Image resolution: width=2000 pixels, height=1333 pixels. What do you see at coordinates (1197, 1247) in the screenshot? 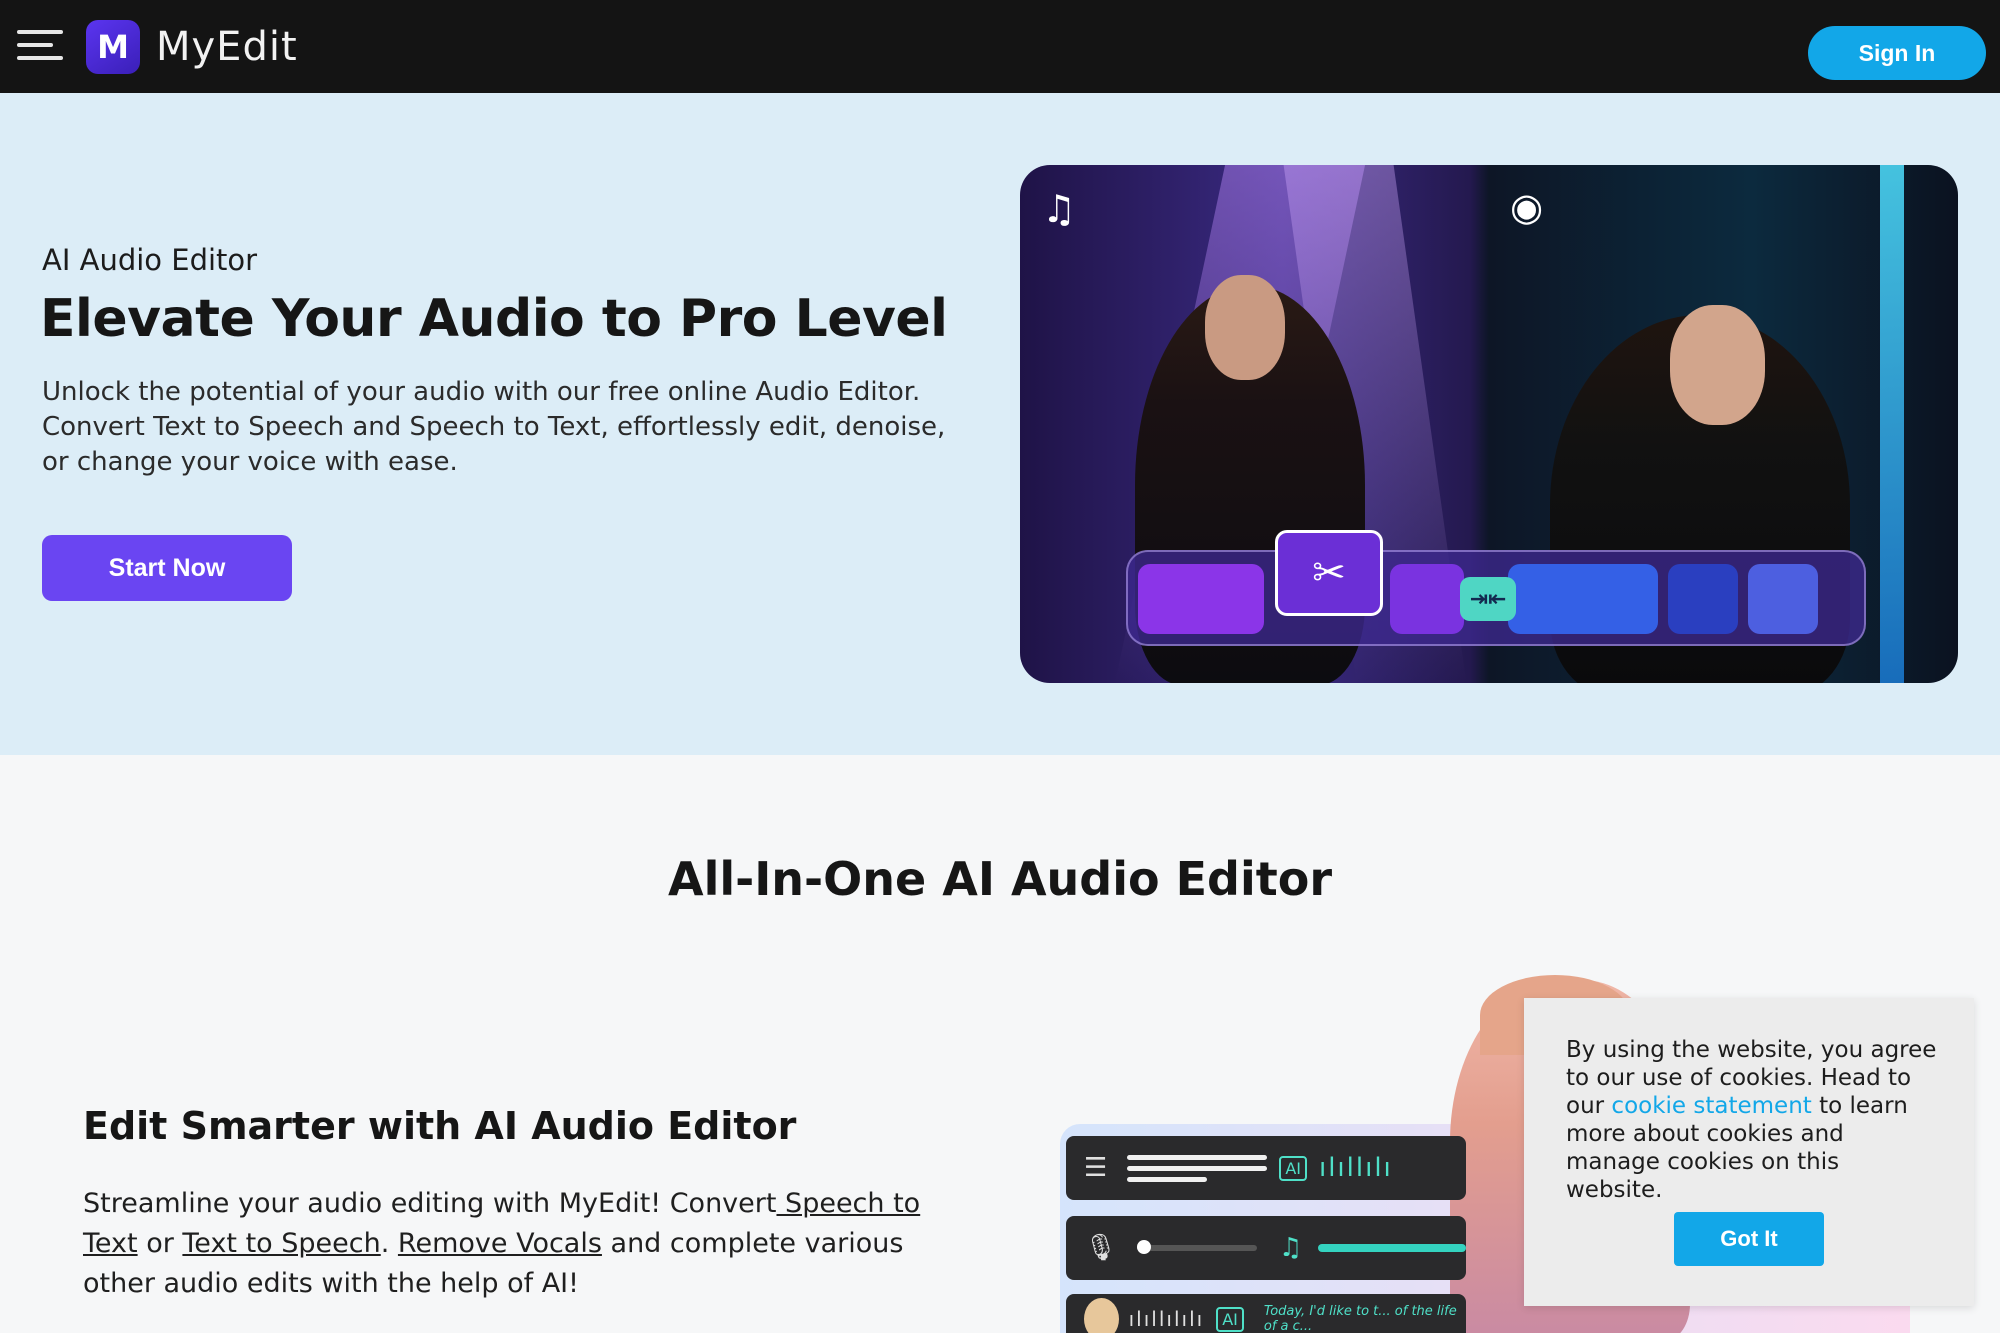
I see `progress-slider` at bounding box center [1197, 1247].